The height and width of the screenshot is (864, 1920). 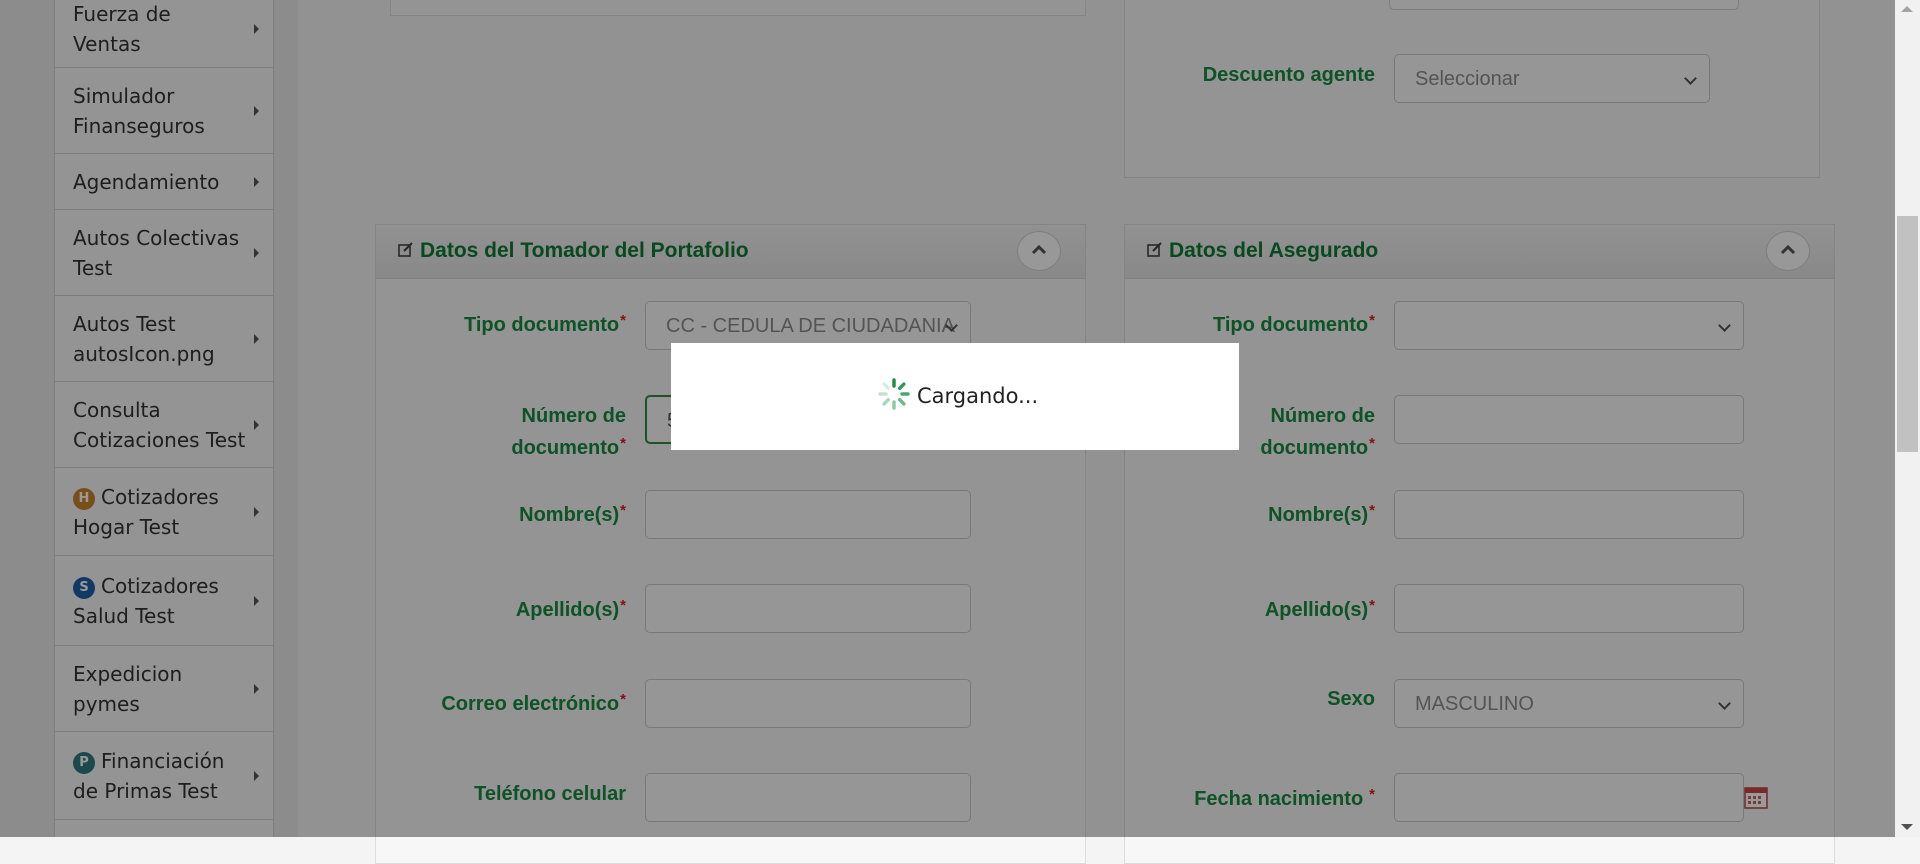 I want to click on spinner-icon, so click(x=894, y=394).